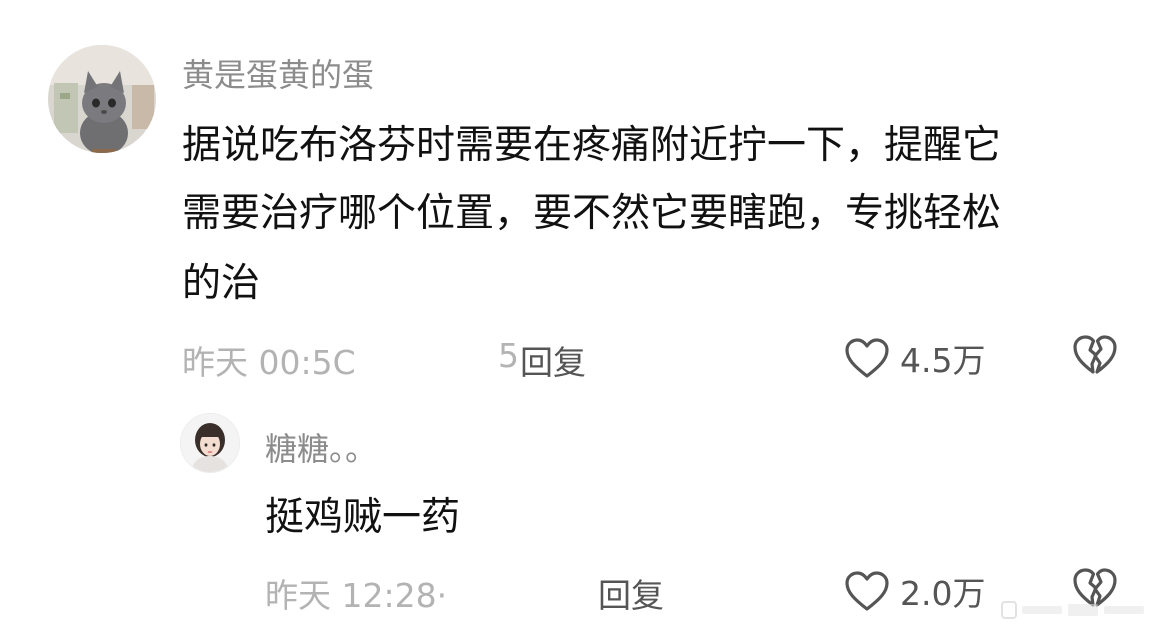  I want to click on reply-timestamp: 昨天 12:28·, so click(356, 595).